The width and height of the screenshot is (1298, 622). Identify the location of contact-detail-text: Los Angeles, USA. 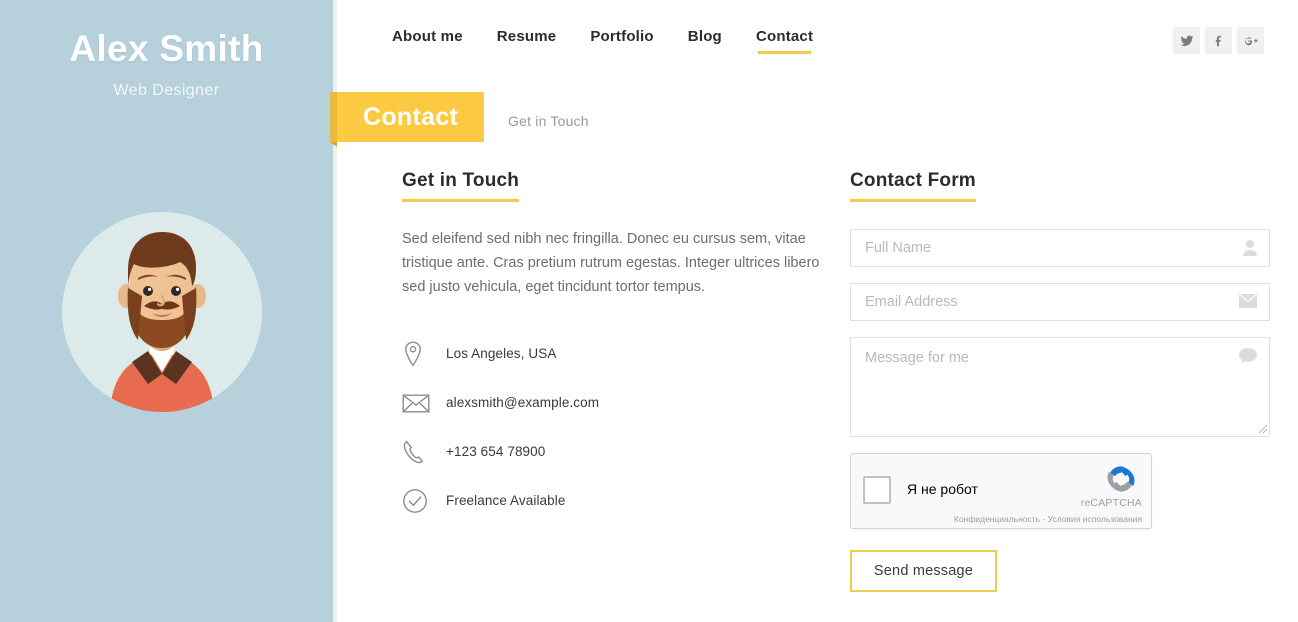
(501, 353).